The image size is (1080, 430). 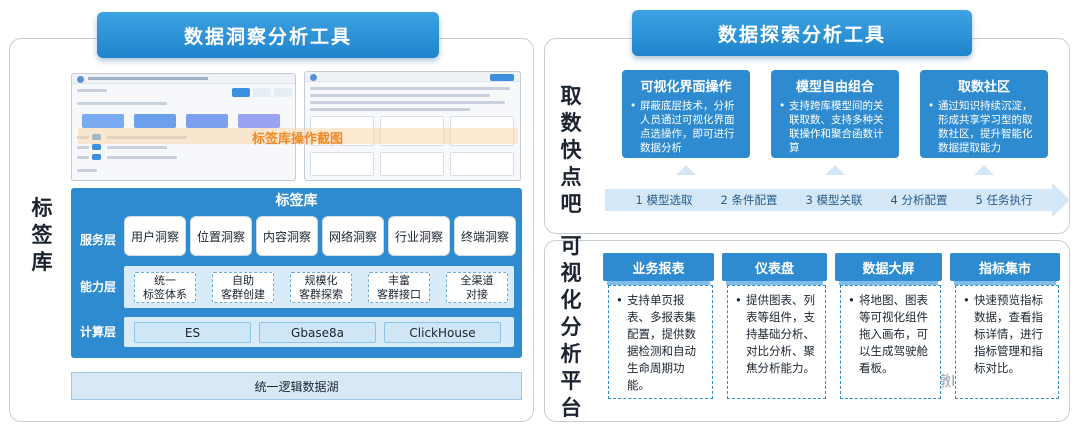 I want to click on feature-card: 可视化界面操作屏蔽底层技术，分析人员通过可视化界面点选操作，即可进行数据分析, so click(x=686, y=114).